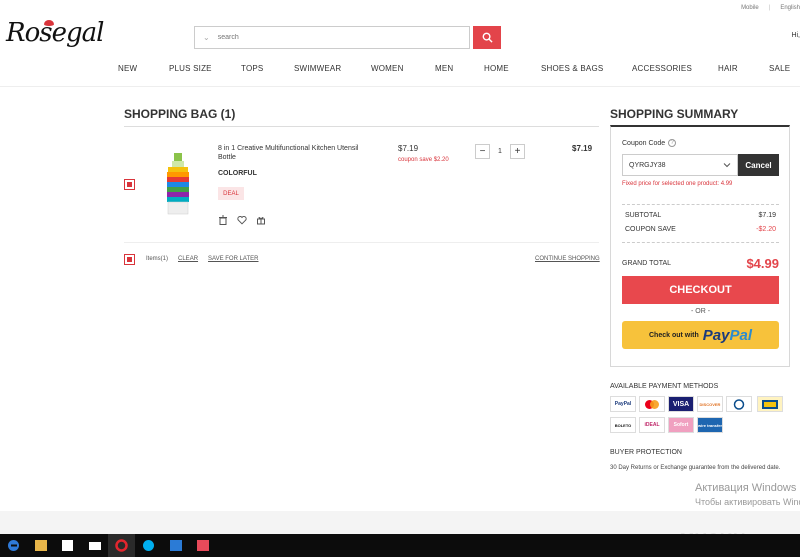 The width and height of the screenshot is (800, 557). I want to click on utility-bar: Mobile | English, so click(770, 8).